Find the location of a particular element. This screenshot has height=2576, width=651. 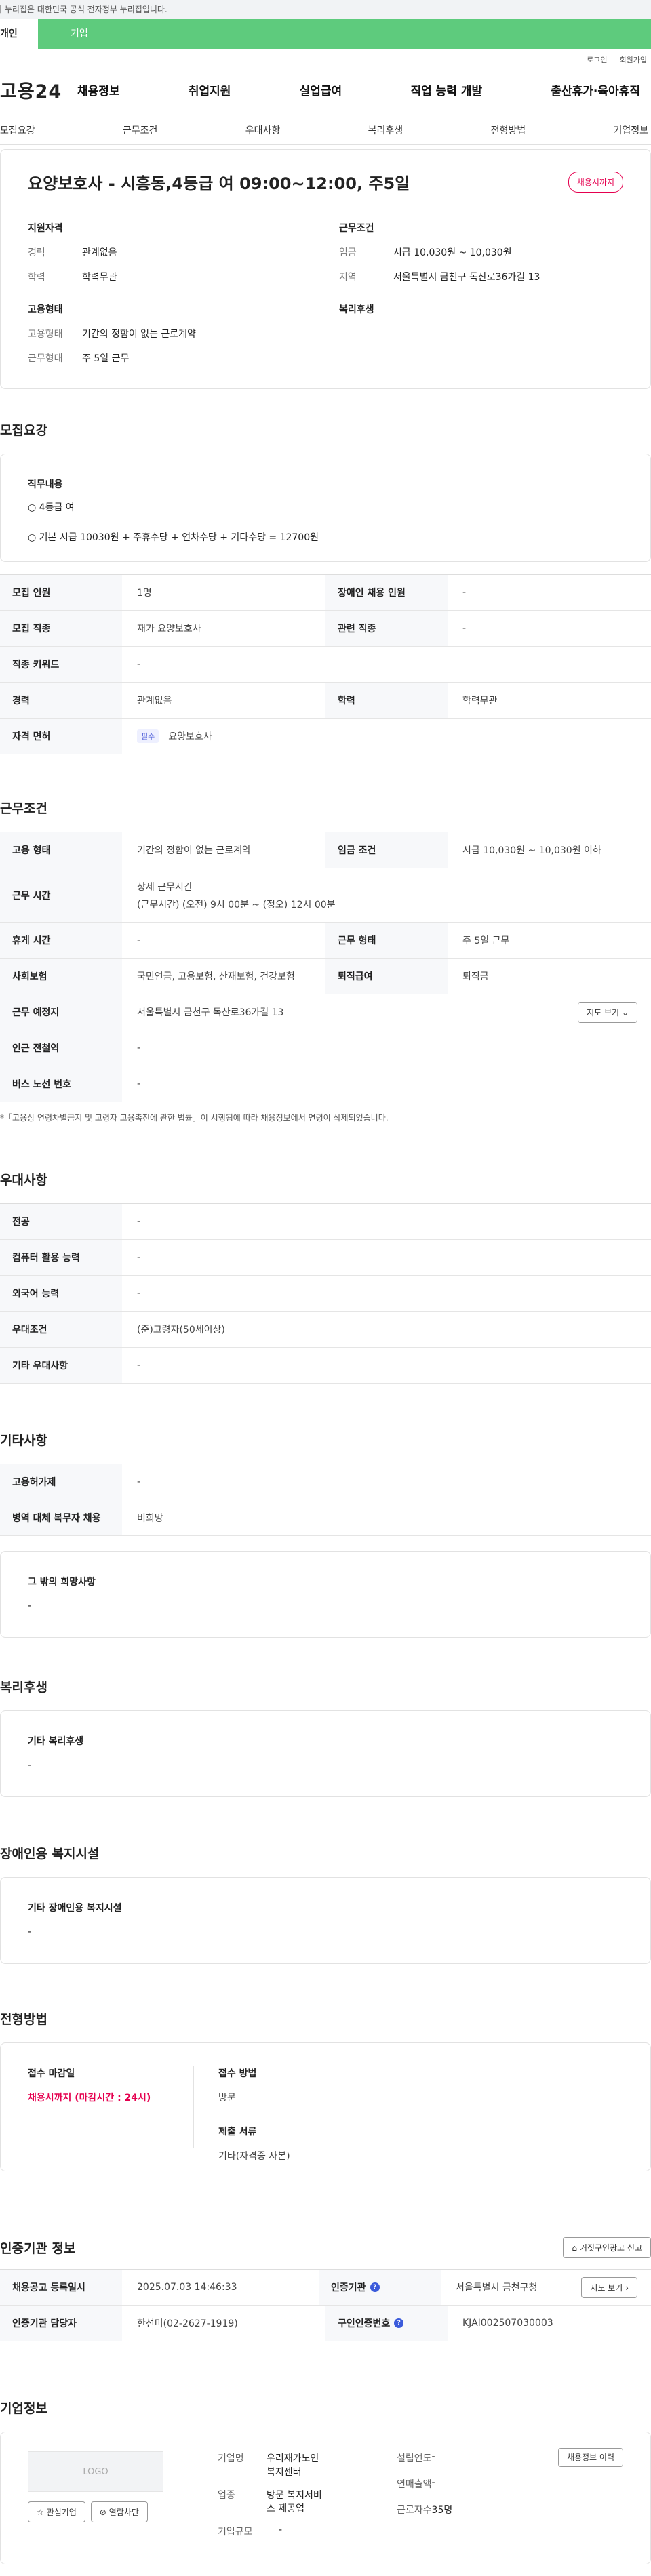

td: 재가 요양보호사 is located at coordinates (169, 629).